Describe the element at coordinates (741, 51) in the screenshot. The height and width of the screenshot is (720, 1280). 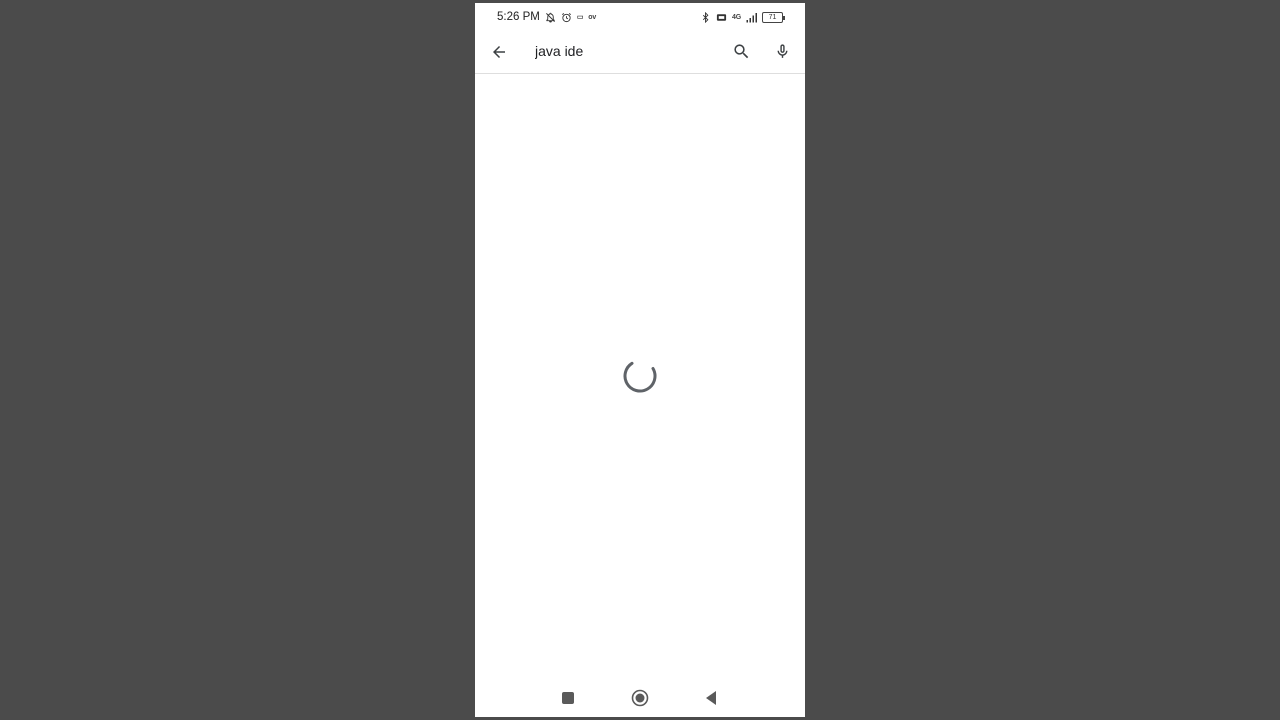
I see `search-icon` at that location.